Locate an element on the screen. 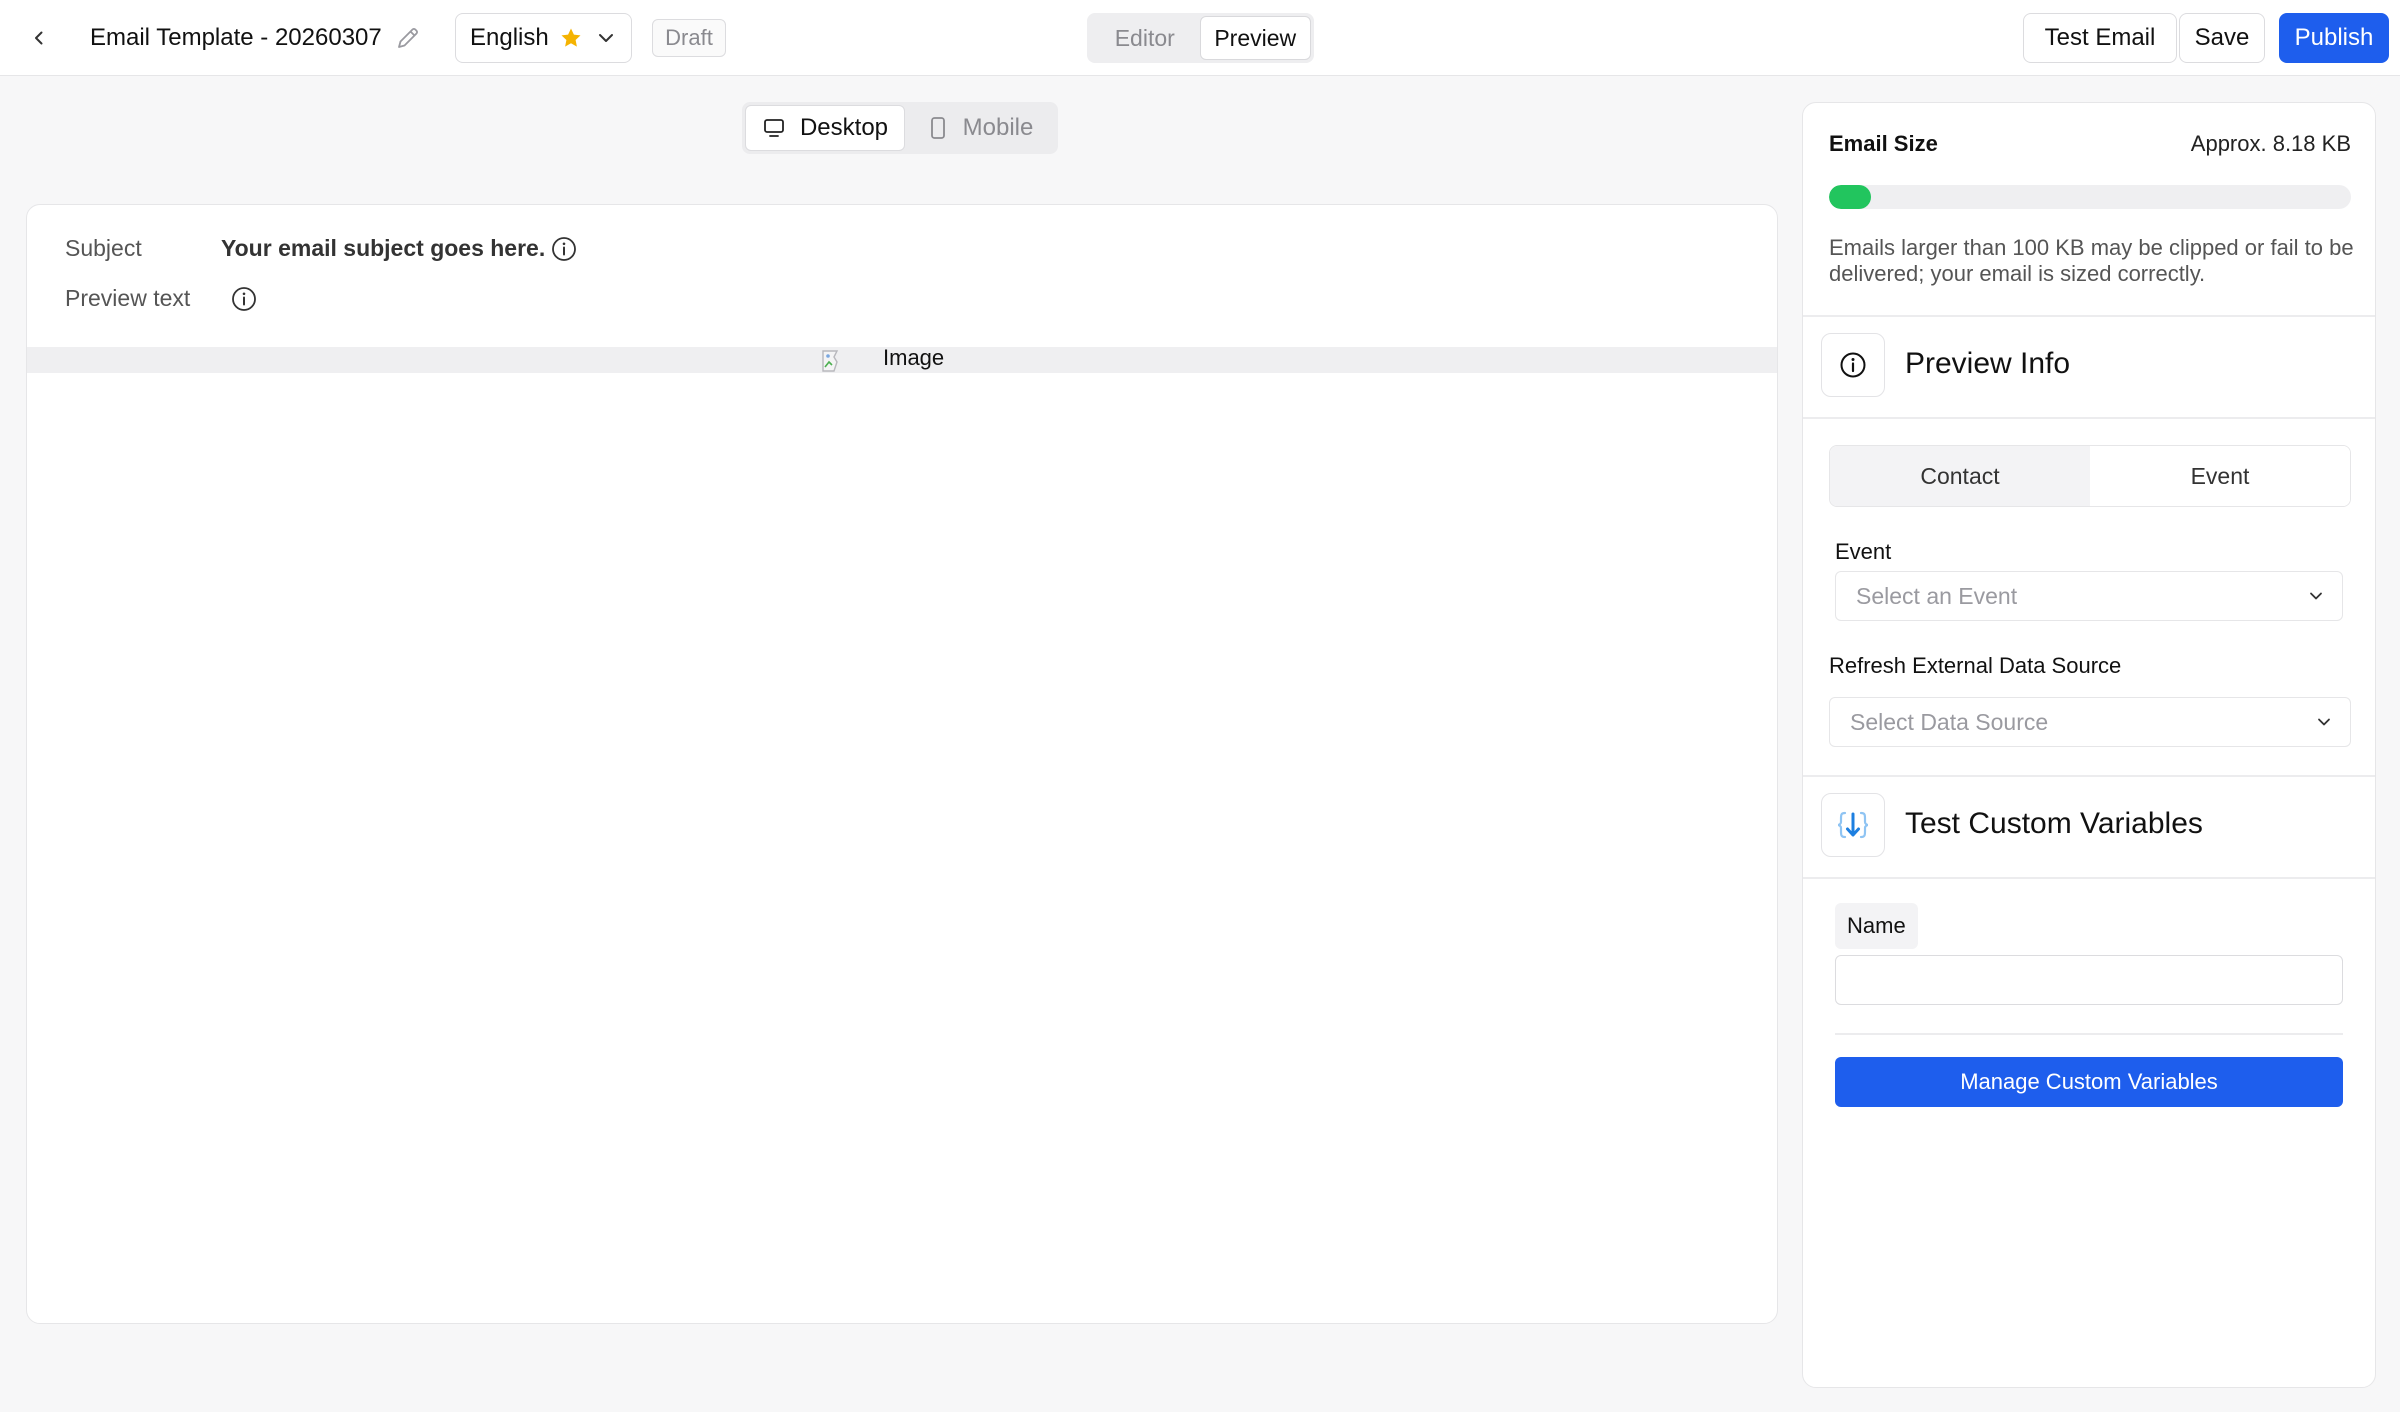  preview-info-icon-box is located at coordinates (1853, 365).